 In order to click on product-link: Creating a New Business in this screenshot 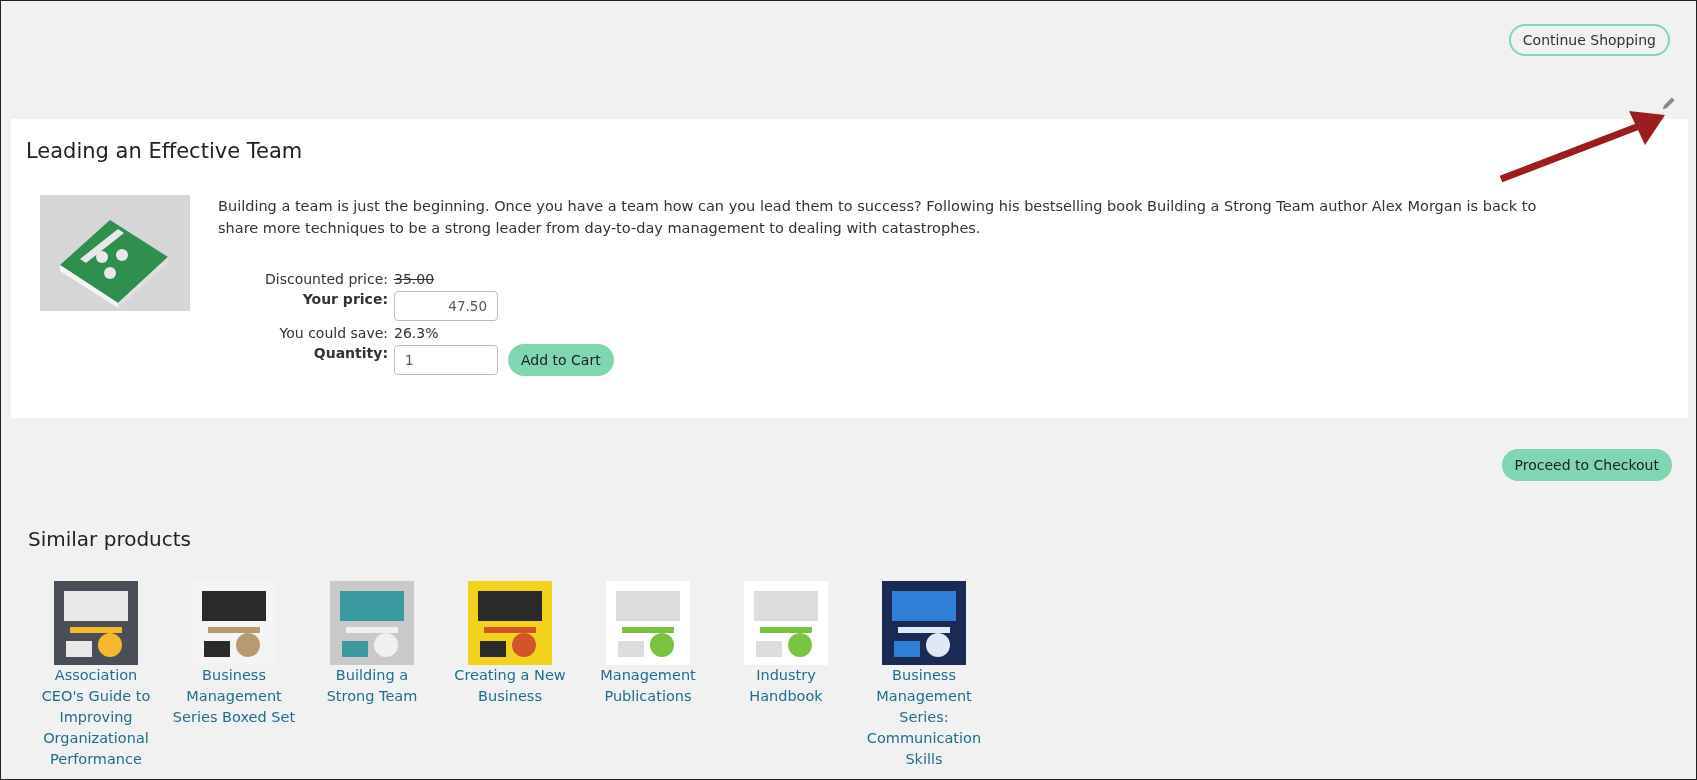, I will do `click(510, 686)`.